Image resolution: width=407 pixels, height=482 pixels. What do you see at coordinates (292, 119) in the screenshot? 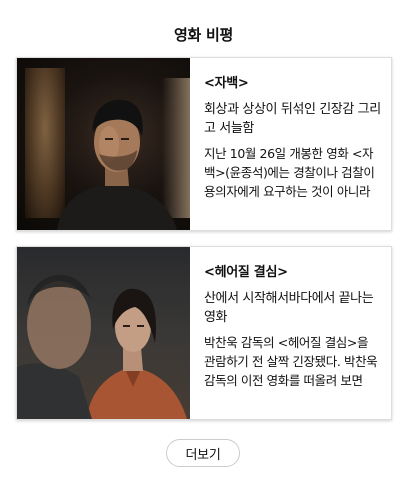
I see `card-subtitle: 회상과 상상이 뒤섞인 긴장감 그리고 서늘함` at bounding box center [292, 119].